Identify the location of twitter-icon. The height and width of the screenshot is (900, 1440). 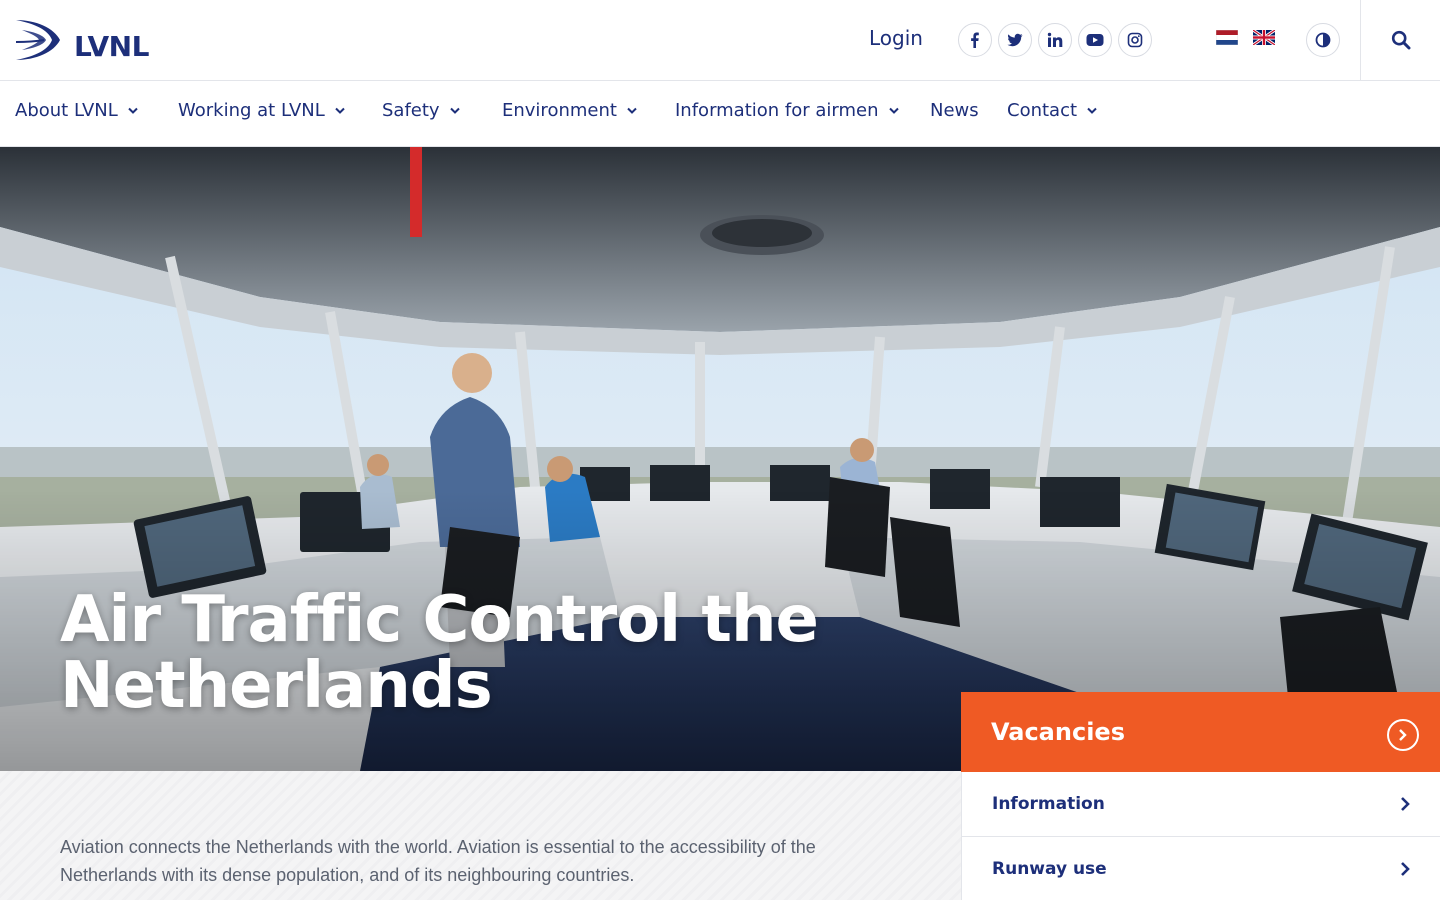
(1015, 40).